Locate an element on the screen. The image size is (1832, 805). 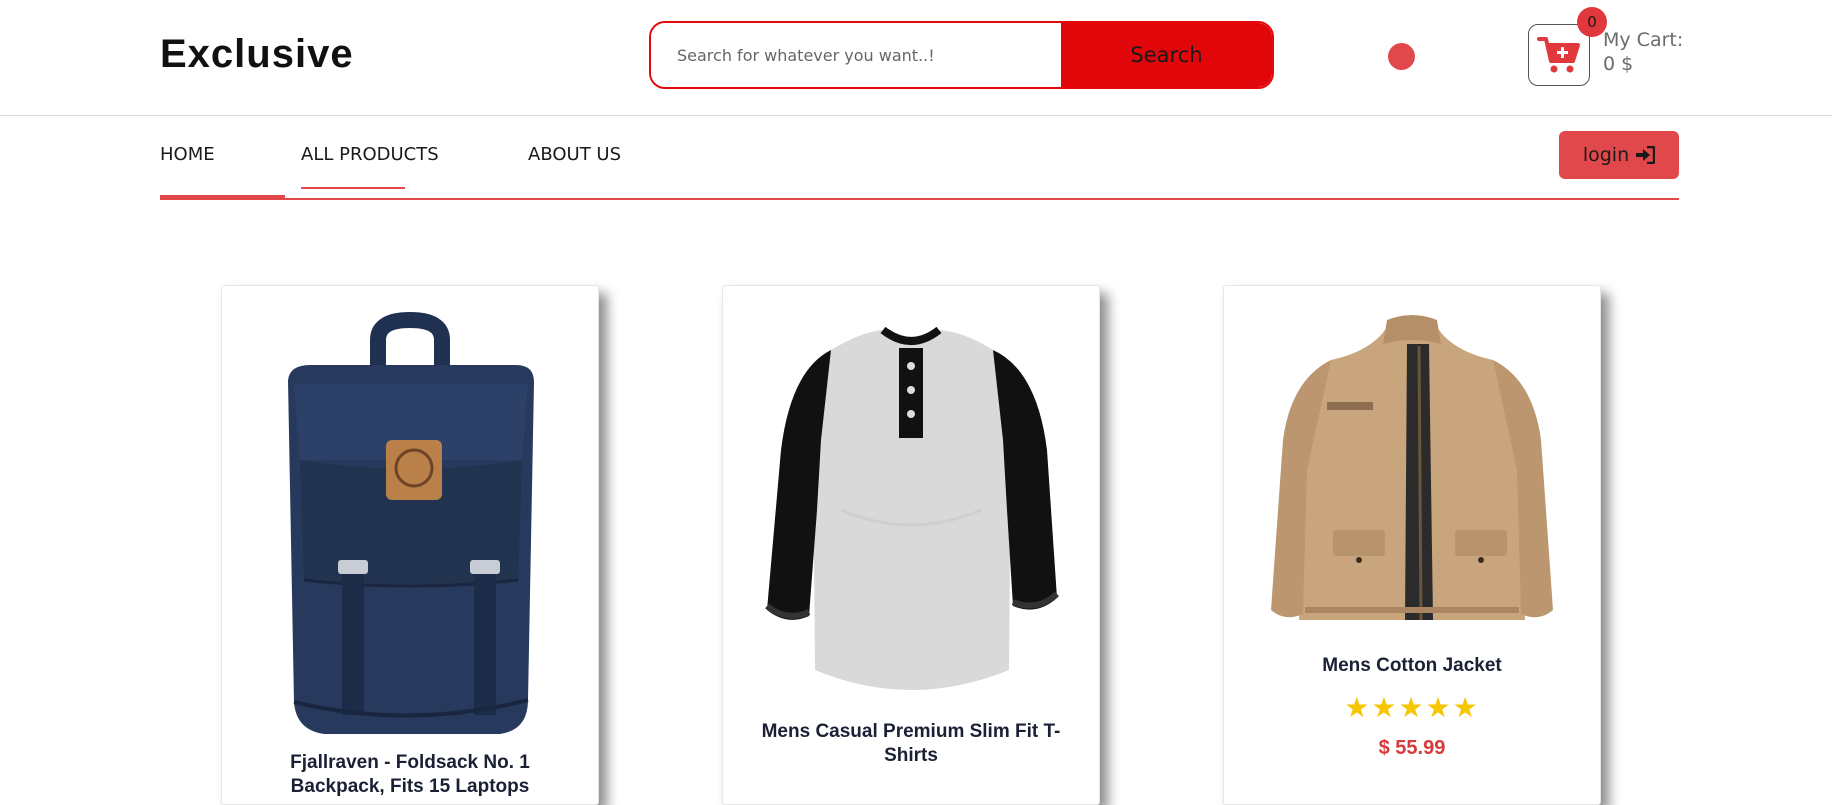
nav-item-about-us: ABOUT US is located at coordinates (574, 154).